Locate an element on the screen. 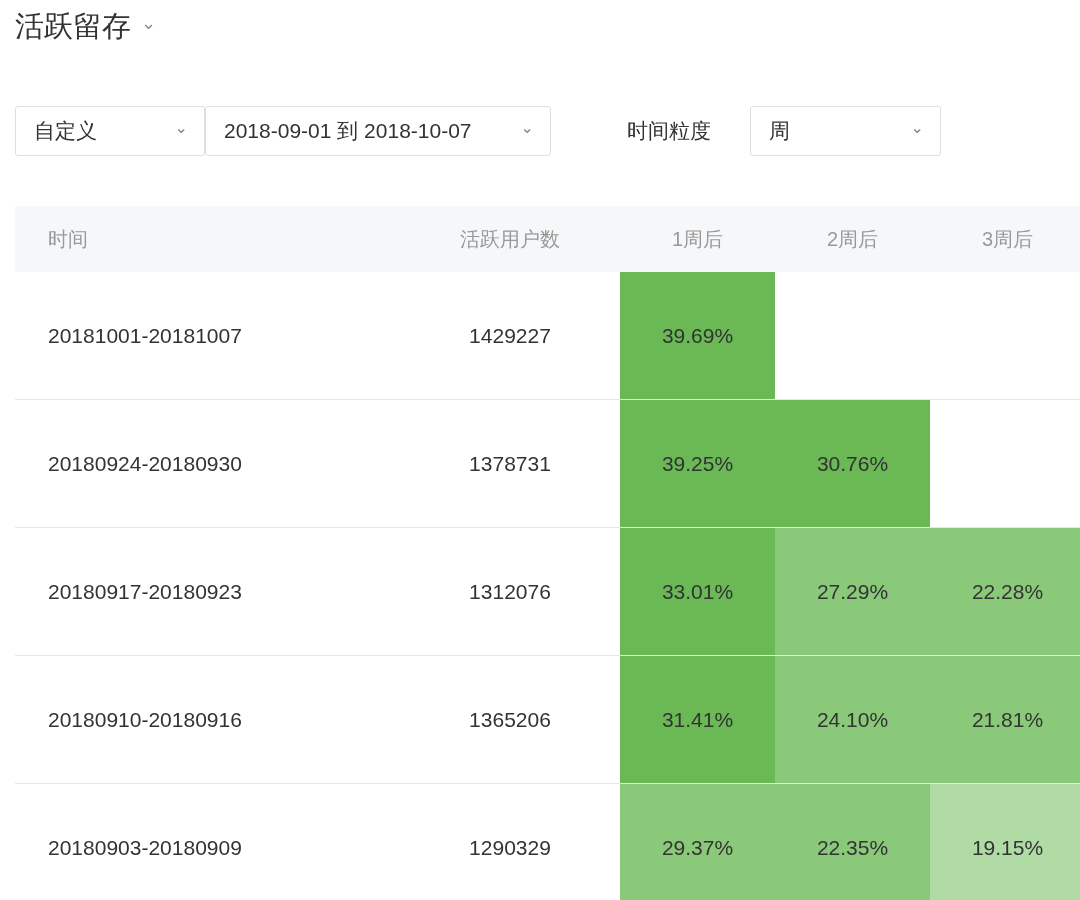  dropdown: 自定义 ⌄ is located at coordinates (110, 131).